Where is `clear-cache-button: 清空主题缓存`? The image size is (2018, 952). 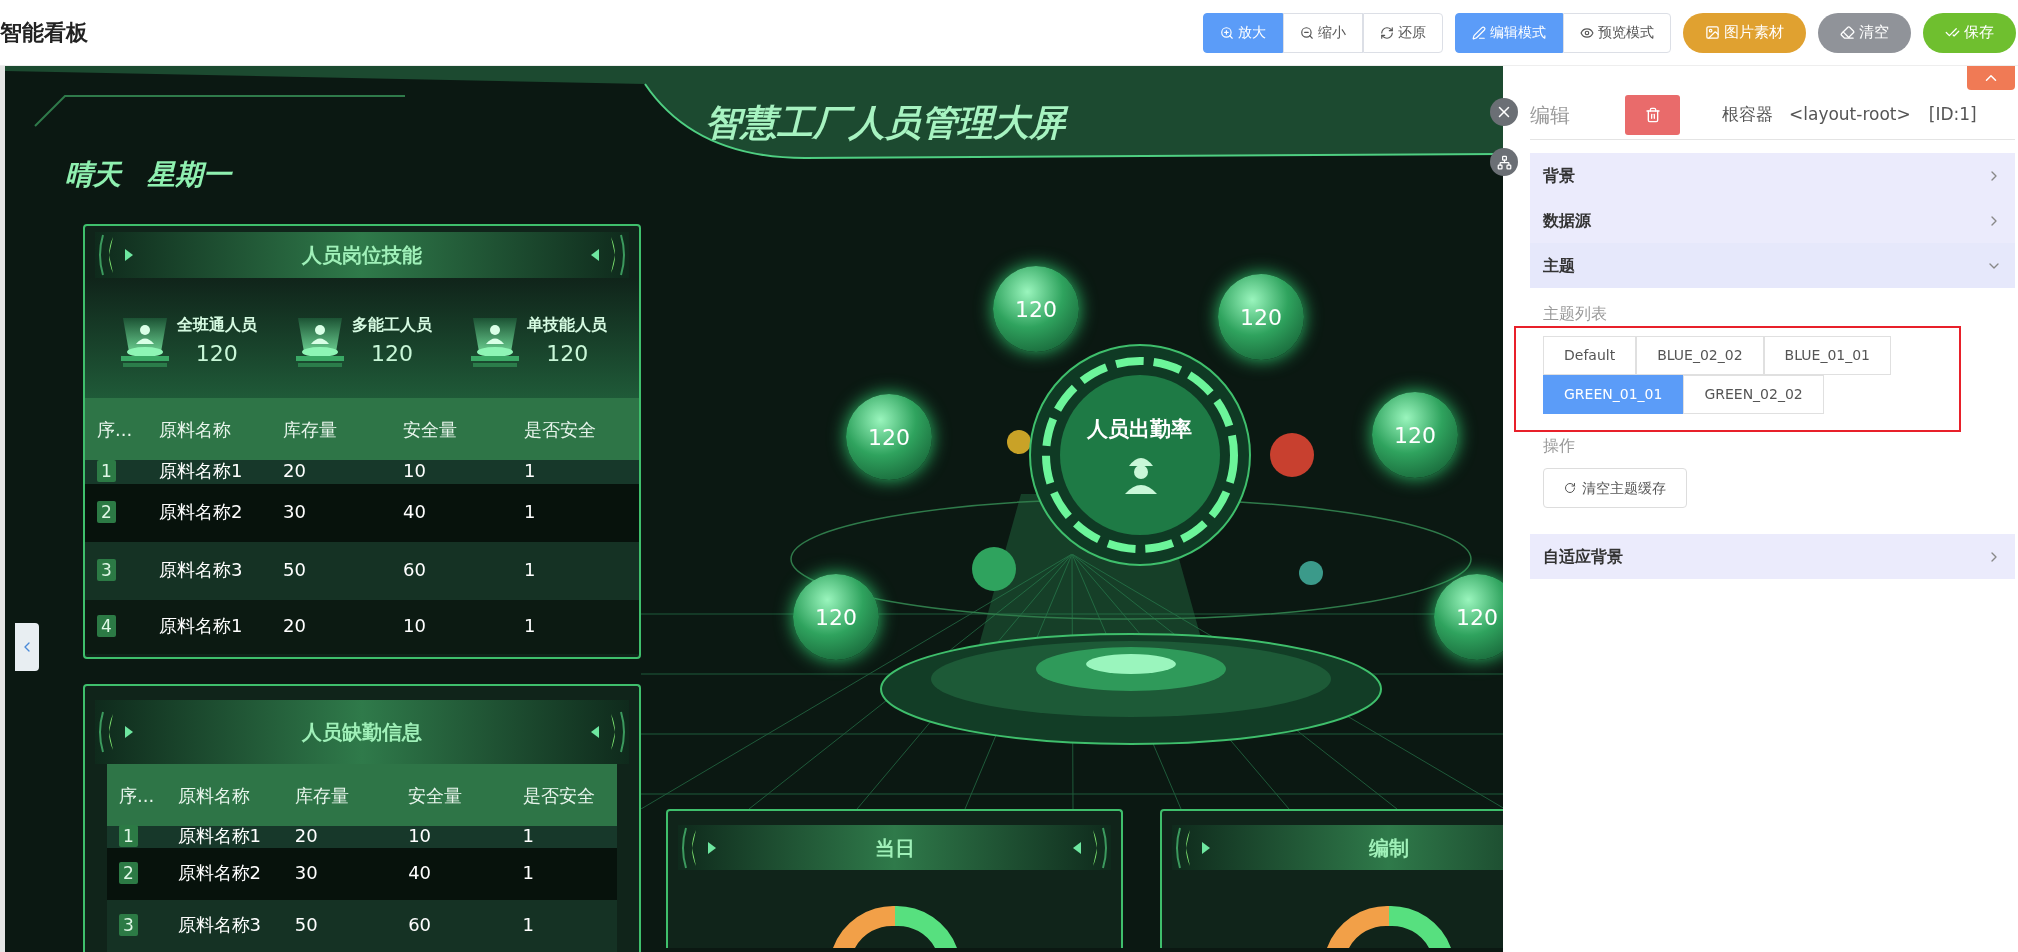
clear-cache-button: 清空主题缓存 is located at coordinates (1615, 488).